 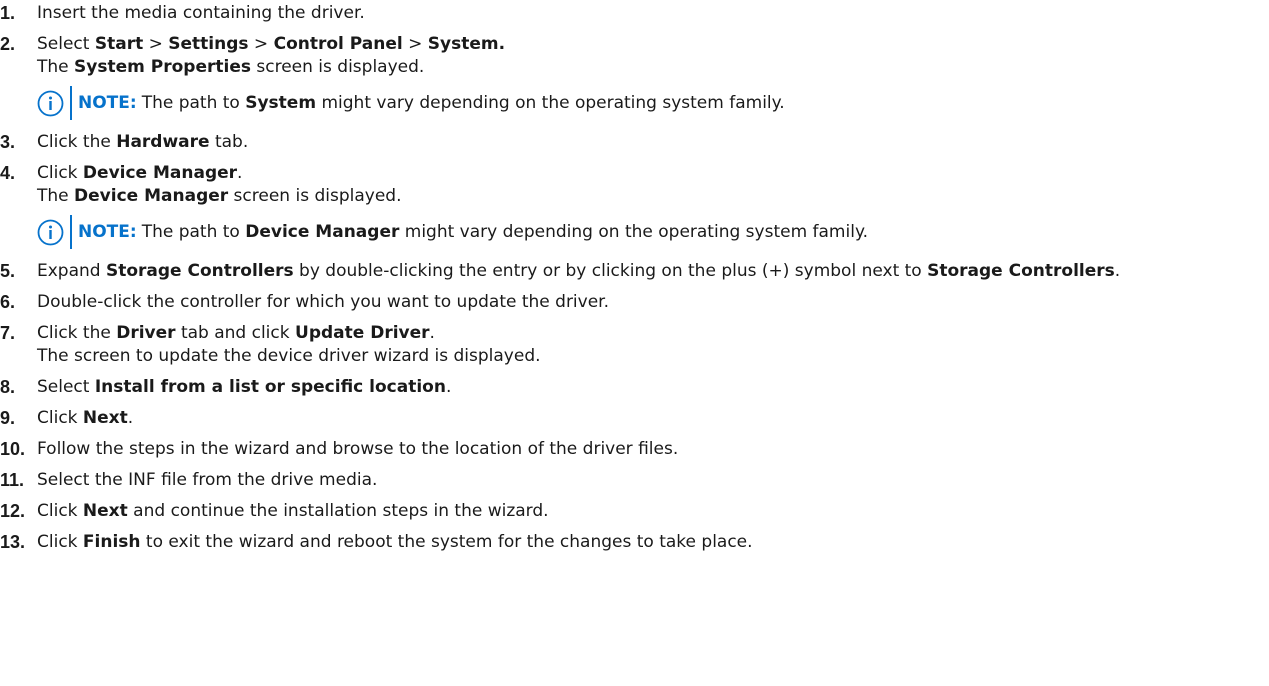 What do you see at coordinates (8, 387) in the screenshot?
I see `step-number: 8.` at bounding box center [8, 387].